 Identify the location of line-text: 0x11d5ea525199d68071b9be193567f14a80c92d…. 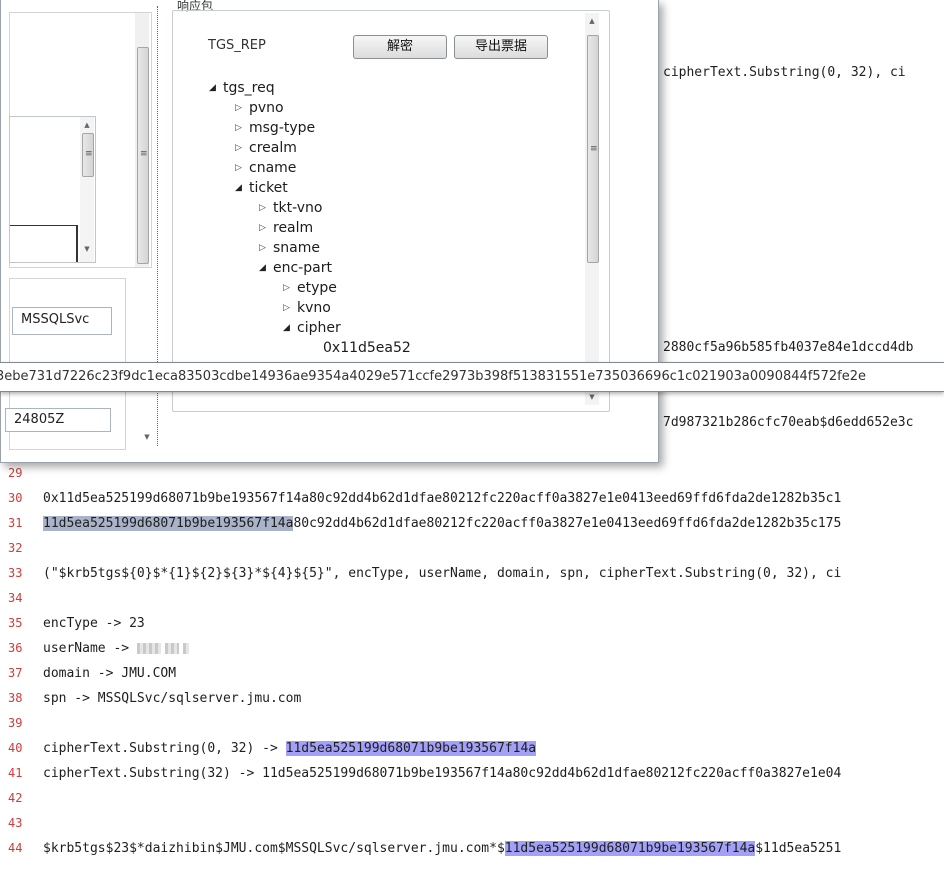
(442, 498).